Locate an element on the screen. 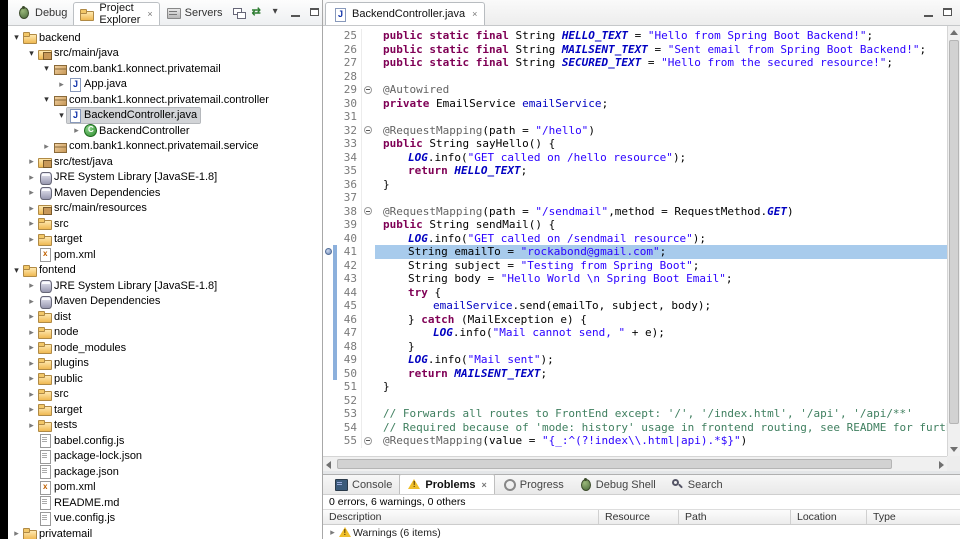  horizontal-scrollbar is located at coordinates (635, 463).